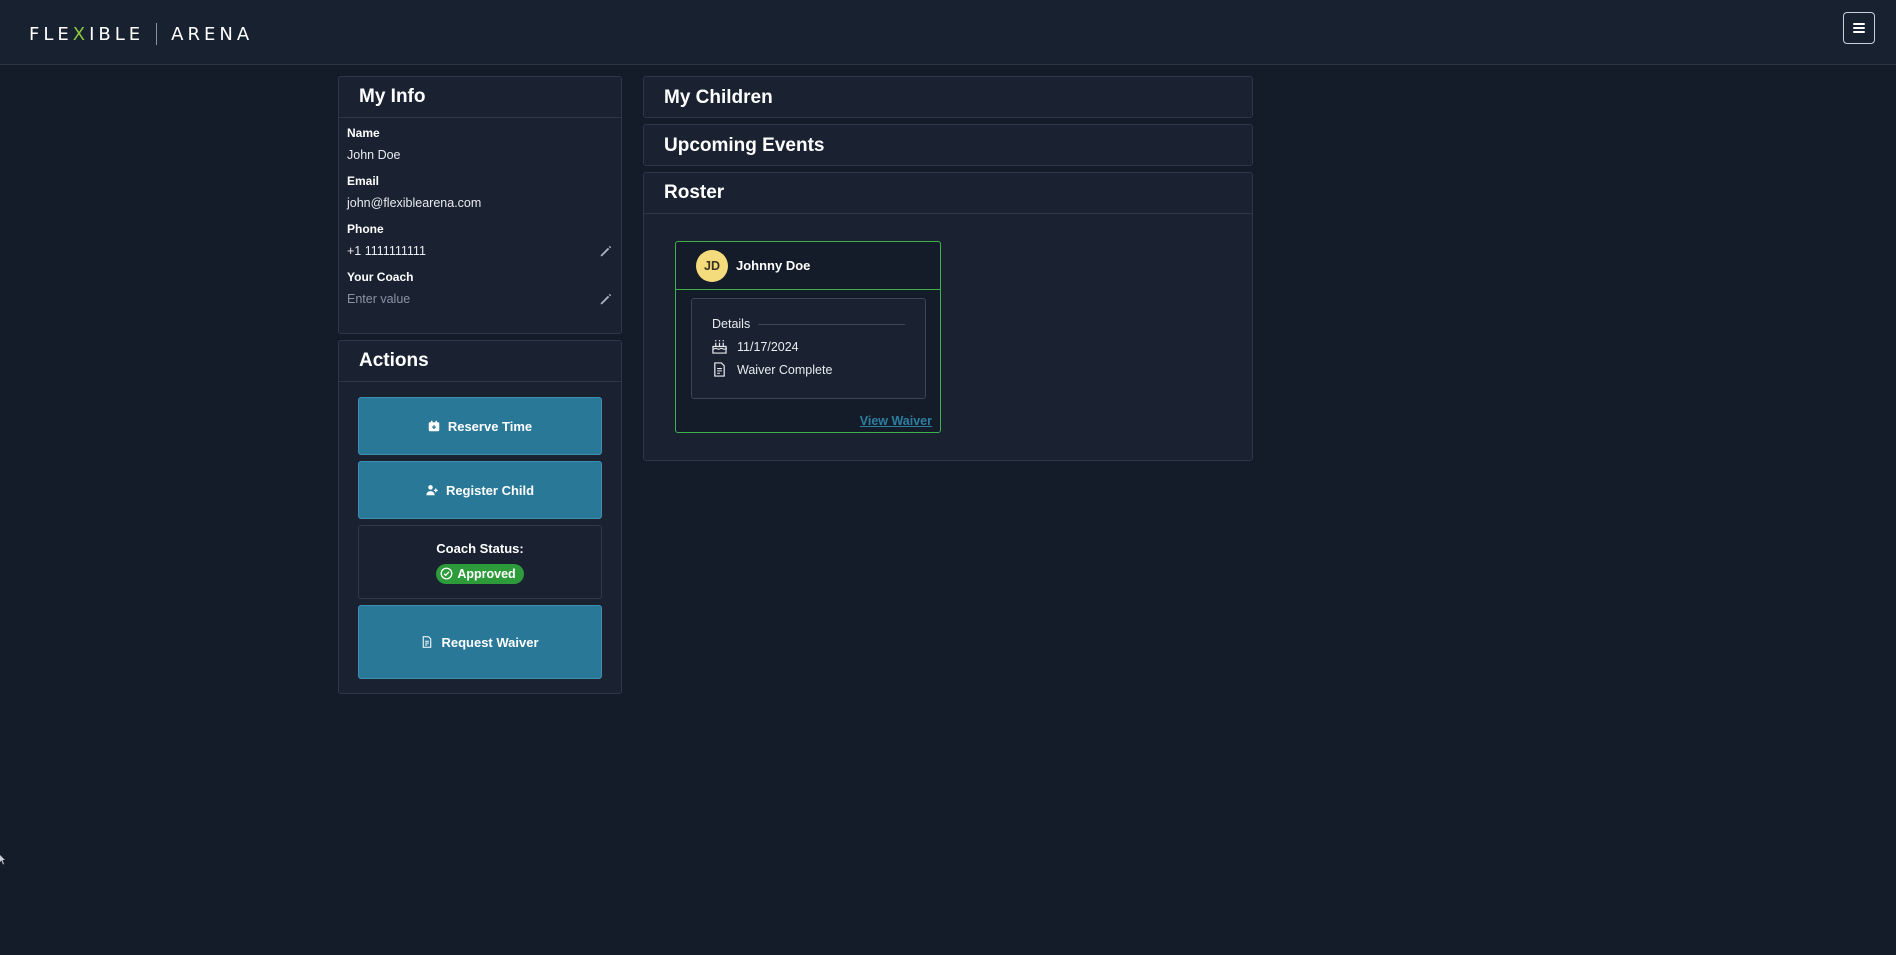  I want to click on email-label: Email, so click(363, 181).